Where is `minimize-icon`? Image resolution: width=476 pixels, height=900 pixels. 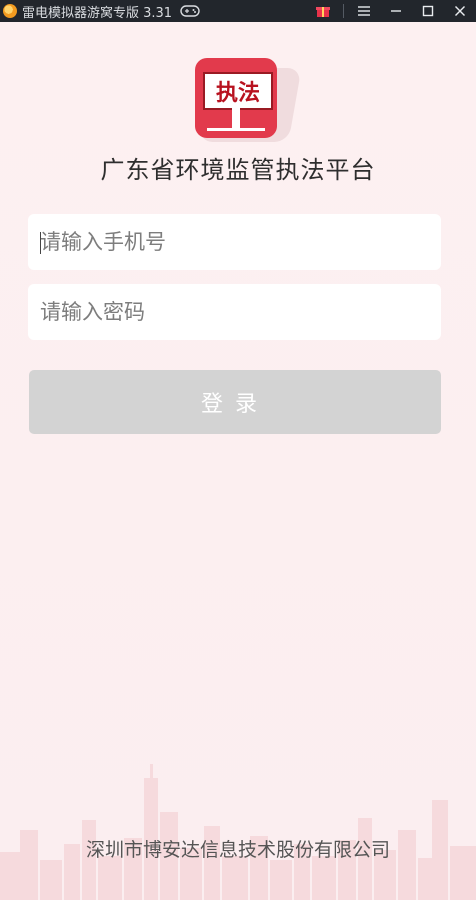 minimize-icon is located at coordinates (396, 11).